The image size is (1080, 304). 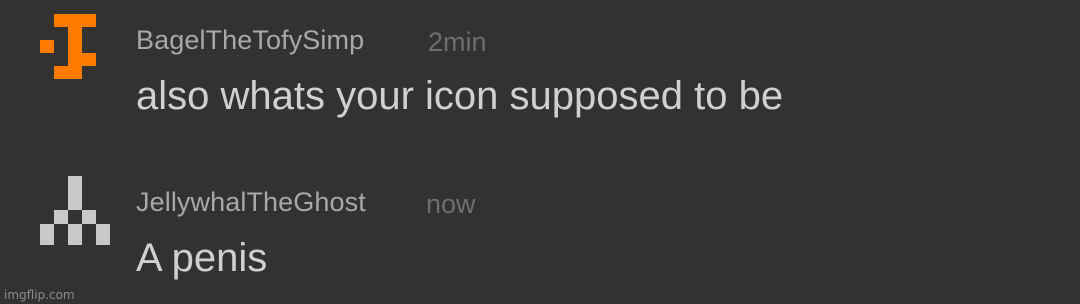 What do you see at coordinates (460, 96) in the screenshot?
I see `comment-message: also whats your icon supposed to be` at bounding box center [460, 96].